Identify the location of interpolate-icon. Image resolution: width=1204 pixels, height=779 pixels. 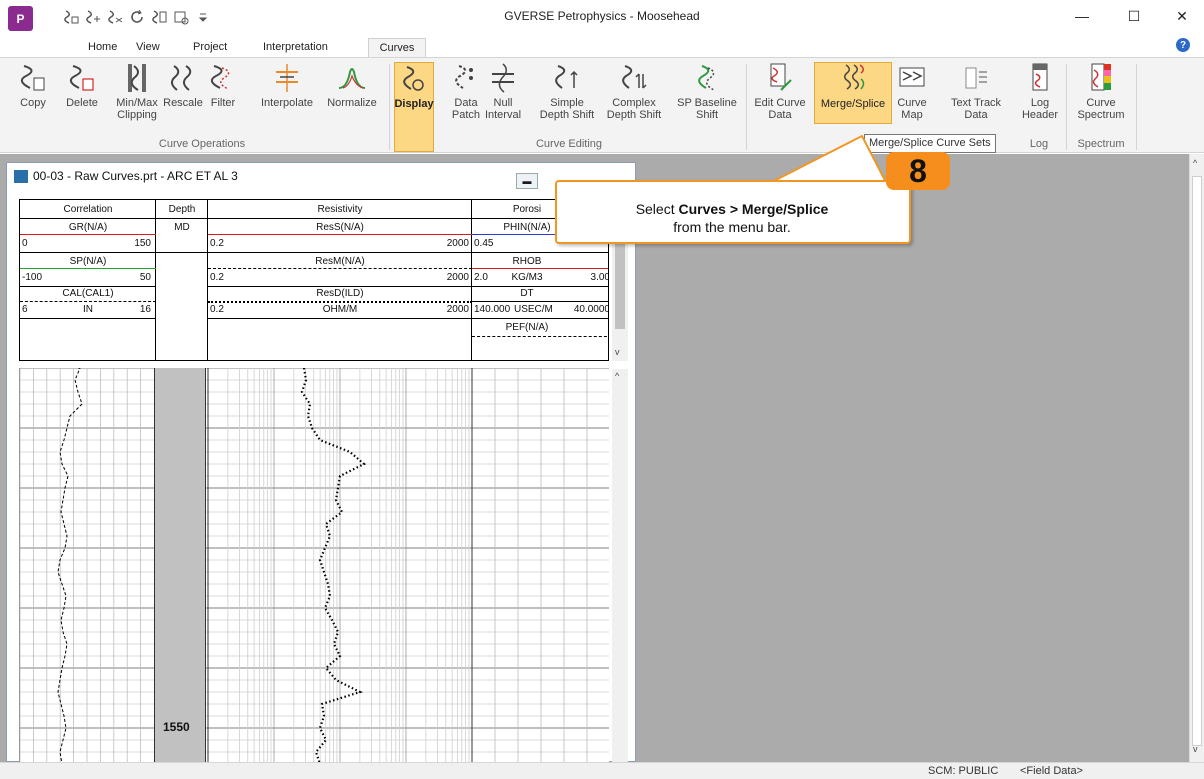
(287, 78).